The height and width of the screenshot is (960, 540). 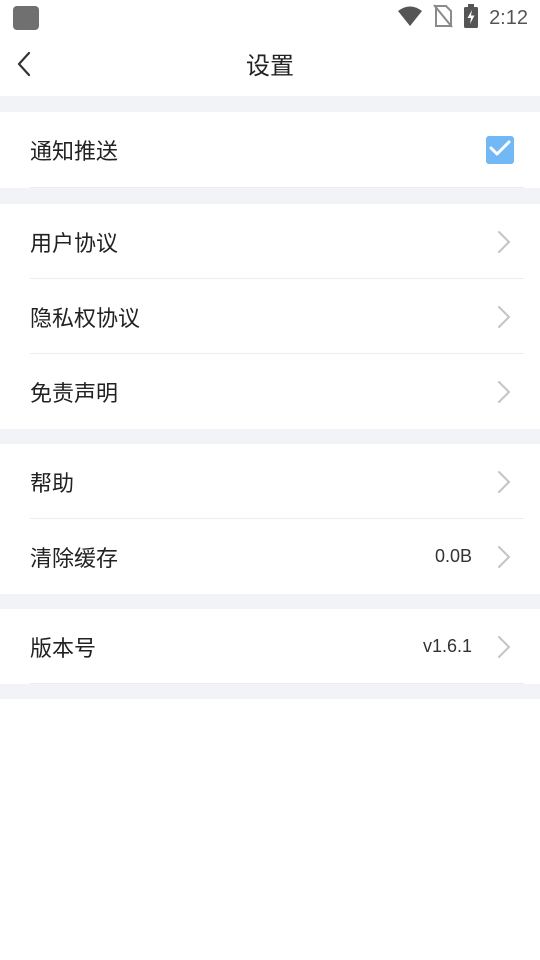 I want to click on checkmark-icon, so click(x=500, y=150).